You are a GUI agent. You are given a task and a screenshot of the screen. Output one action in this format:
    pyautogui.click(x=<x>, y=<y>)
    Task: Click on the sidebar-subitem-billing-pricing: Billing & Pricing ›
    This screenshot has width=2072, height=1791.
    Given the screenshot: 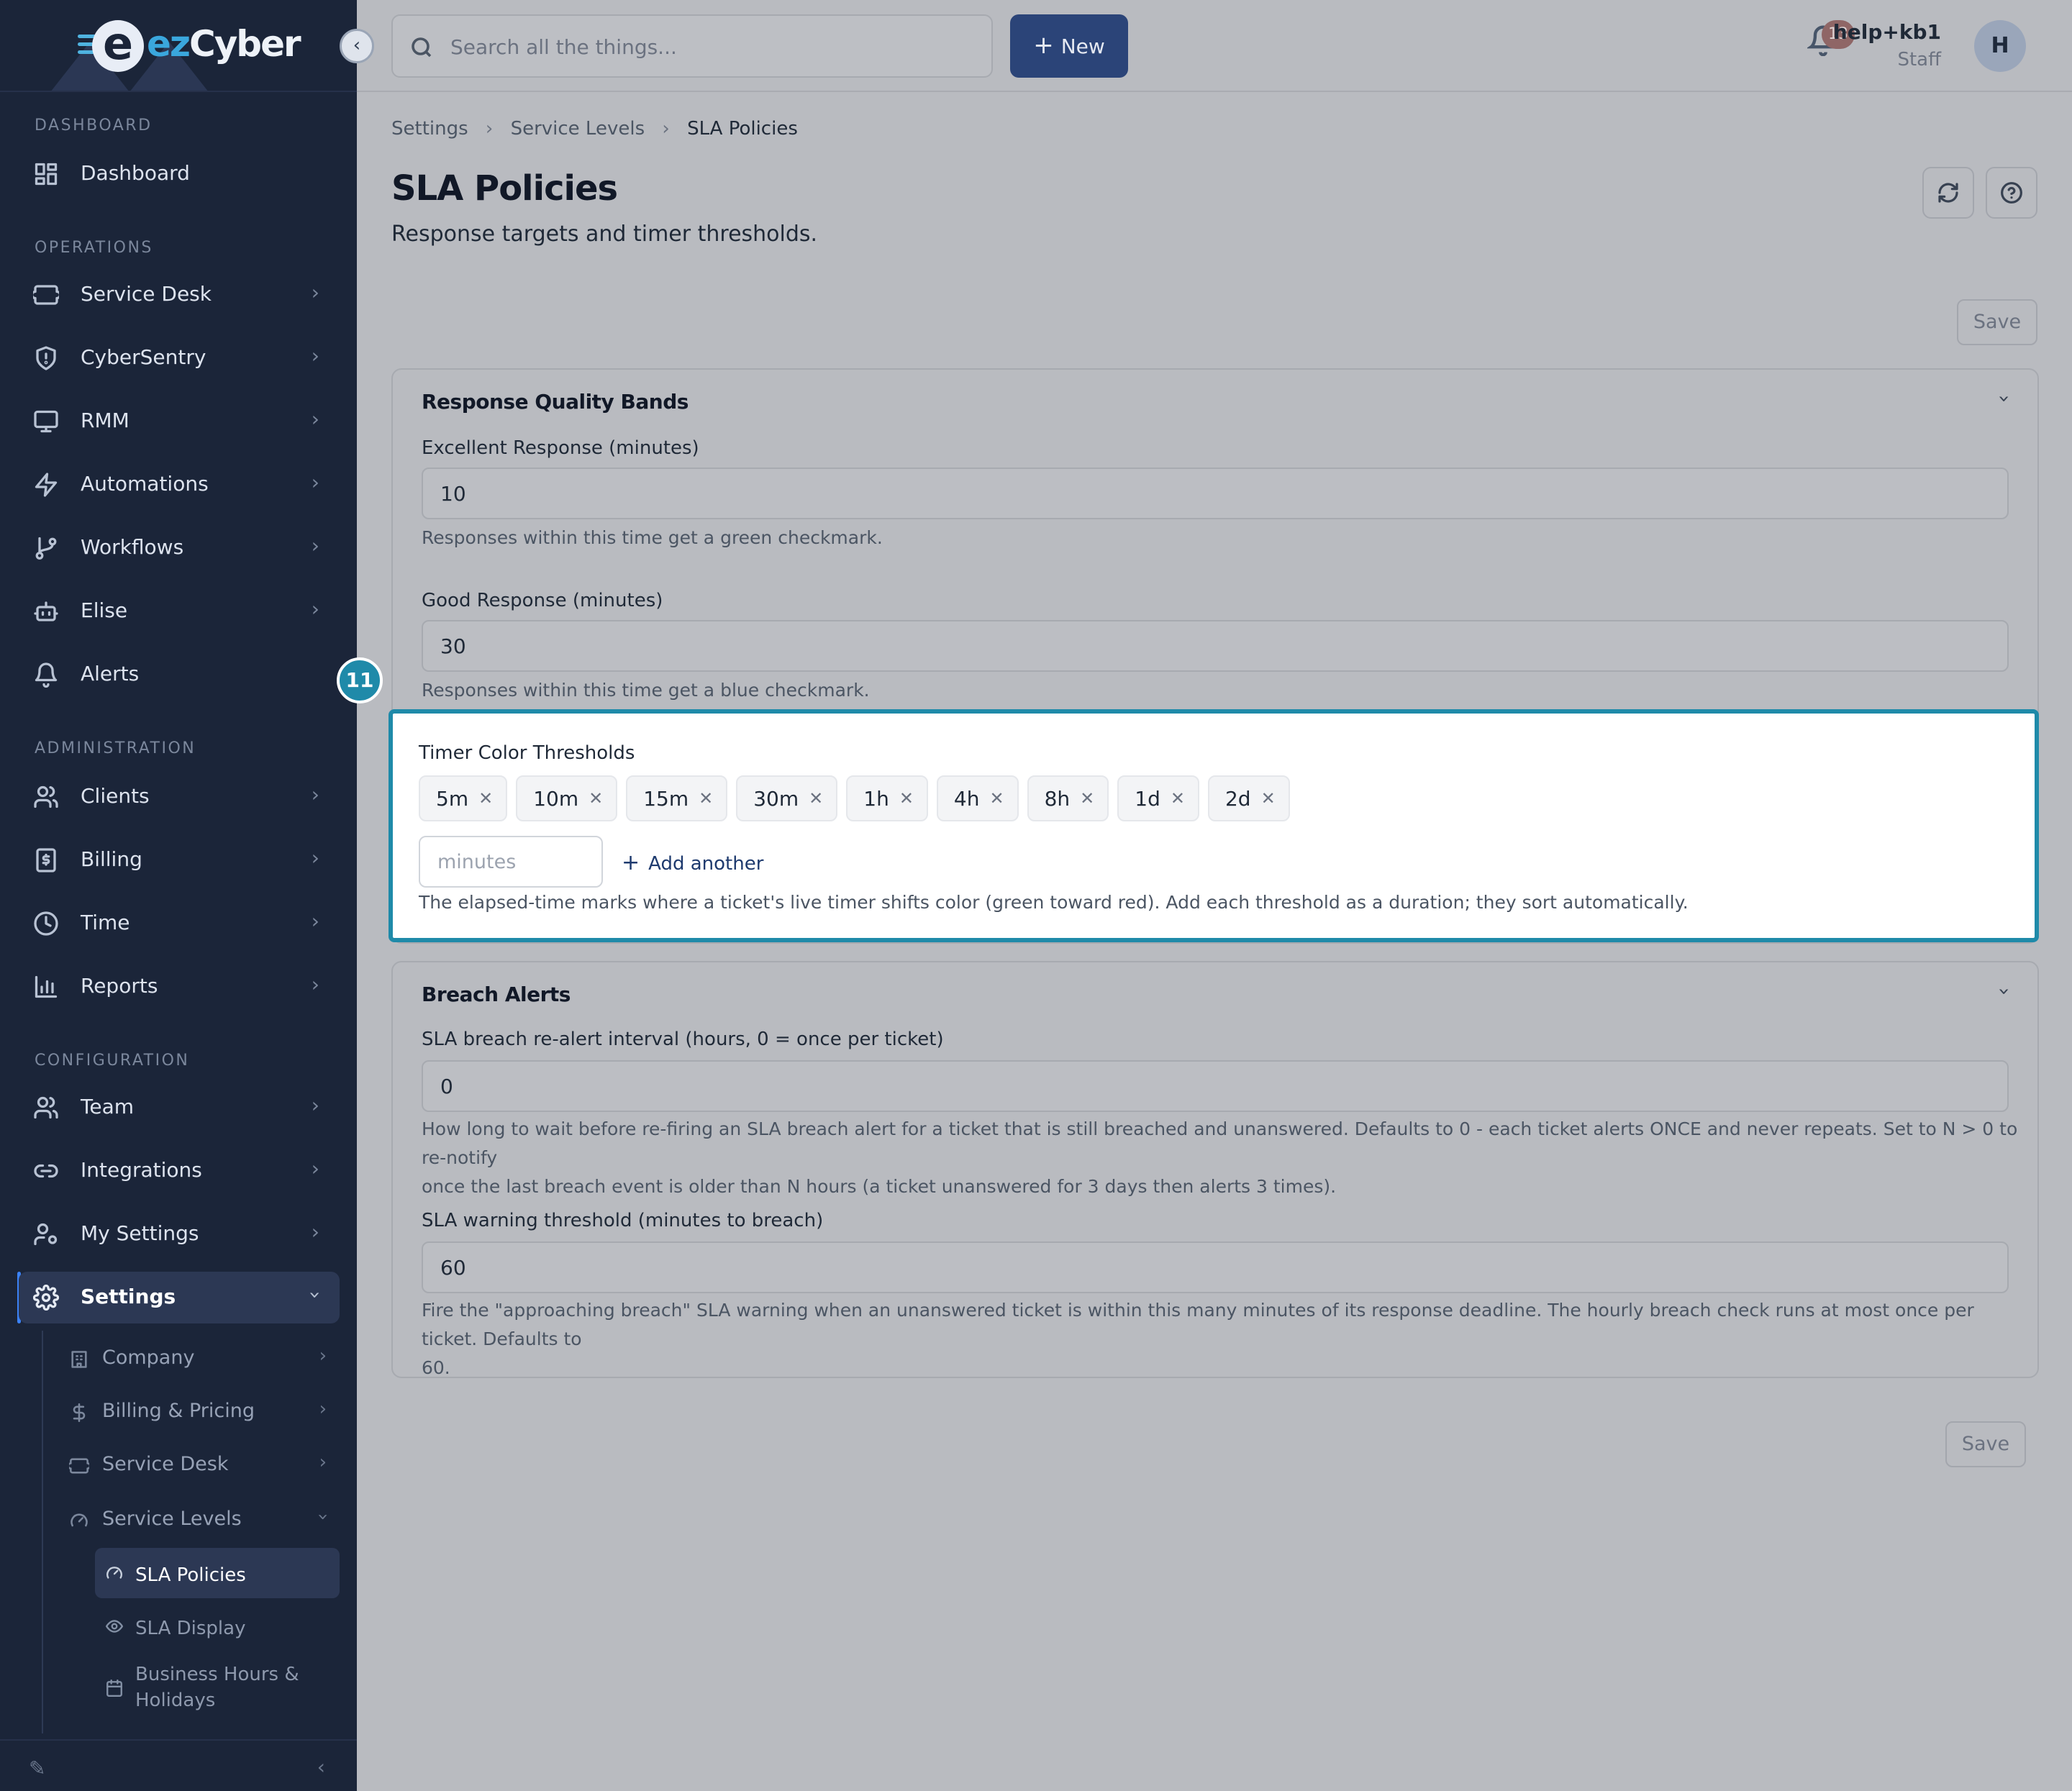 What is the action you would take?
    pyautogui.click(x=203, y=1411)
    